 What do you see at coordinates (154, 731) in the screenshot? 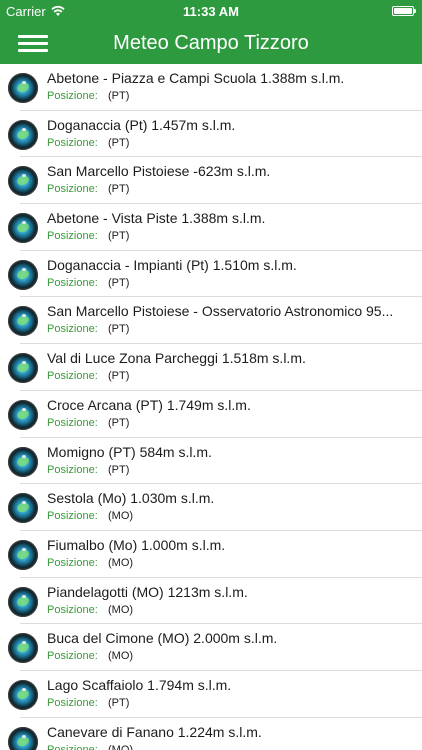
I see `station-name: Canevare di Fanano 1.224m s.l.m.` at bounding box center [154, 731].